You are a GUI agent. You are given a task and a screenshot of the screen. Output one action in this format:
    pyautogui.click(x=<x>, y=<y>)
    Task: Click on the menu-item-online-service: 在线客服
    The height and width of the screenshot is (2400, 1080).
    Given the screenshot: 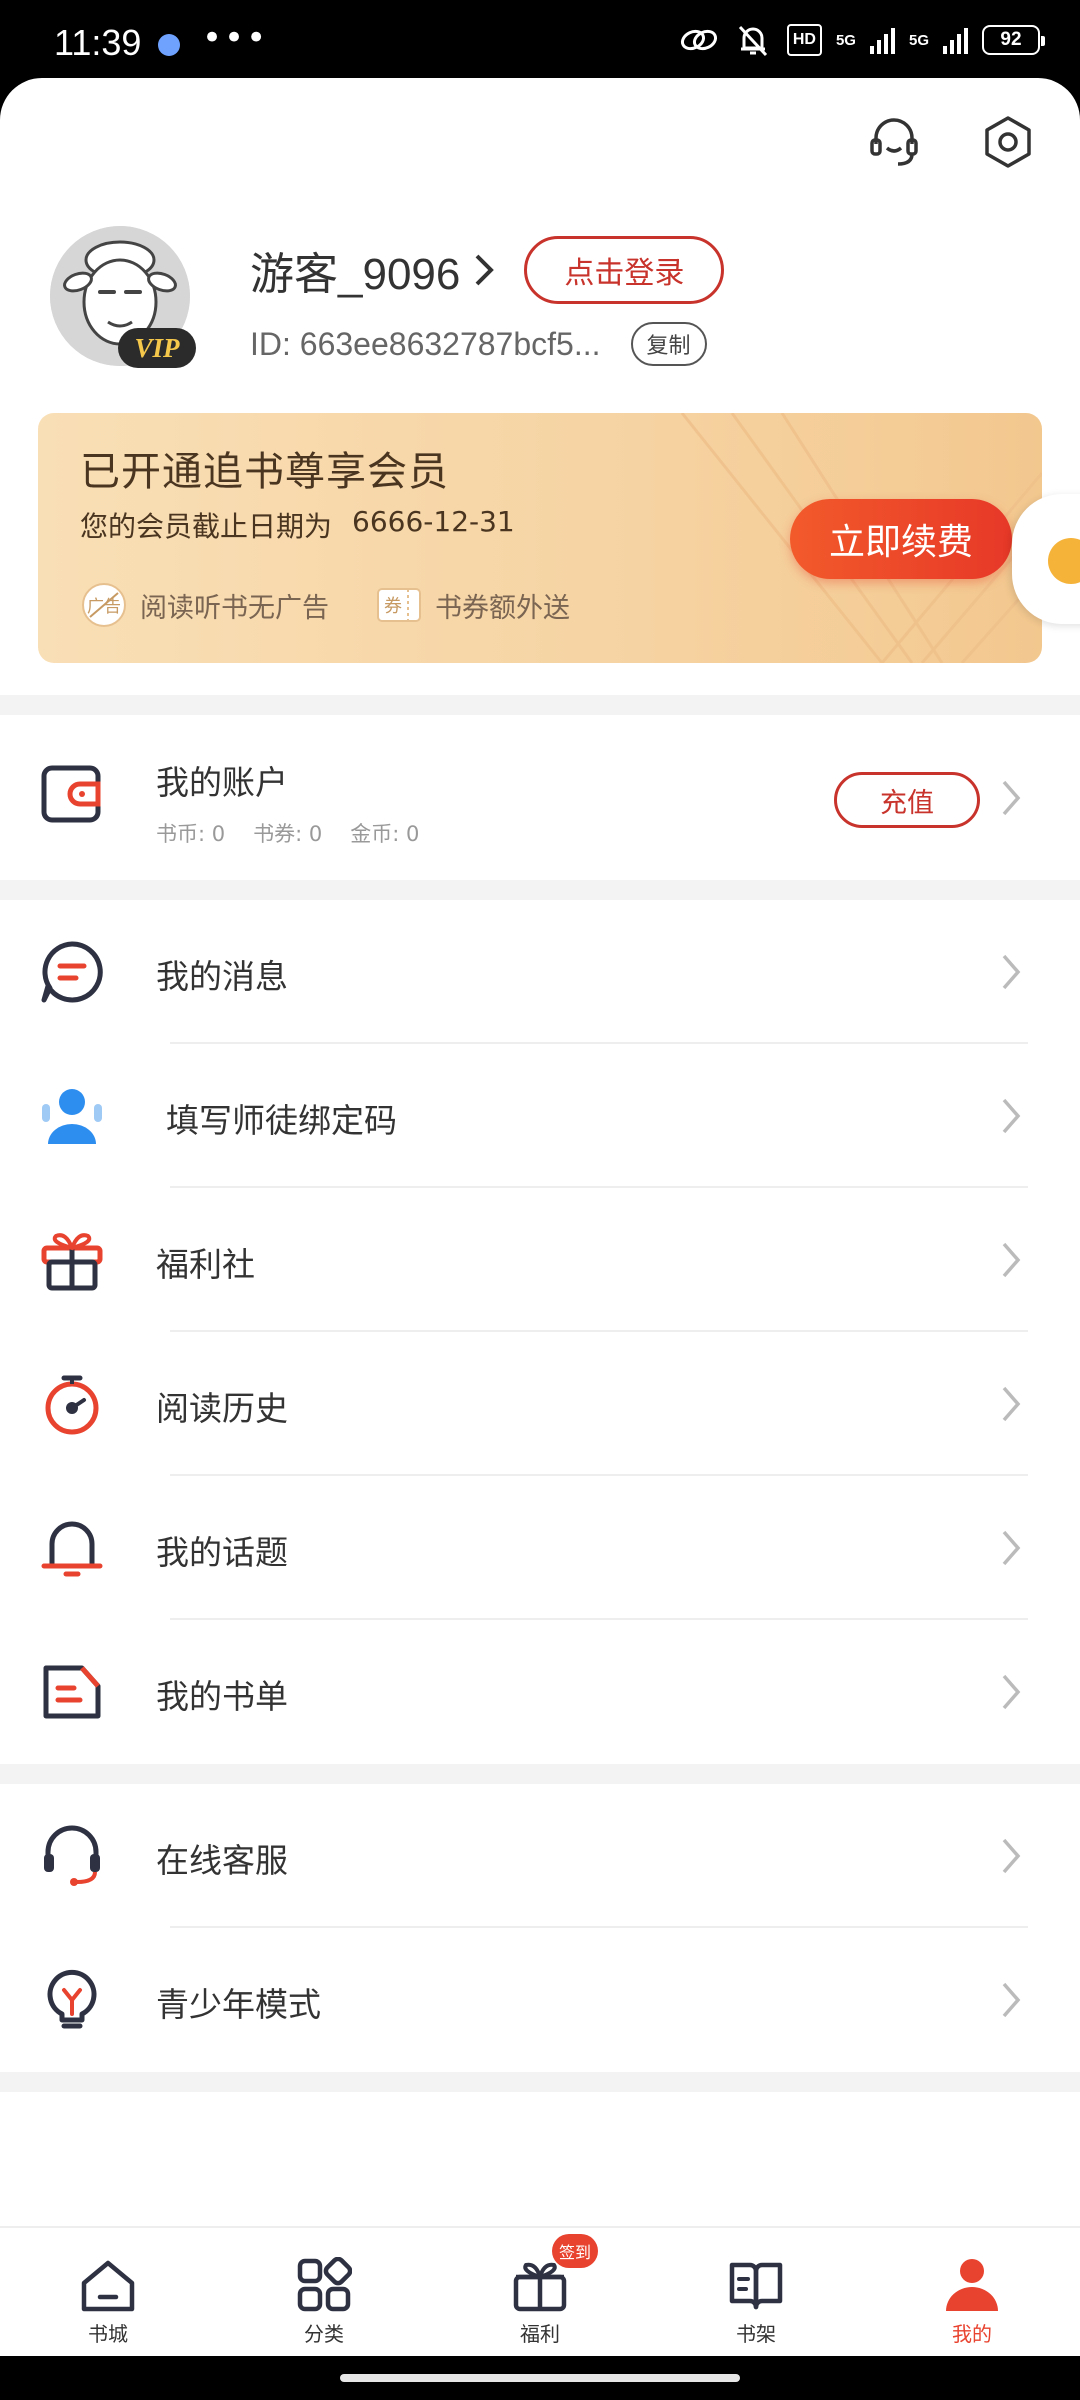 What is the action you would take?
    pyautogui.click(x=540, y=1856)
    